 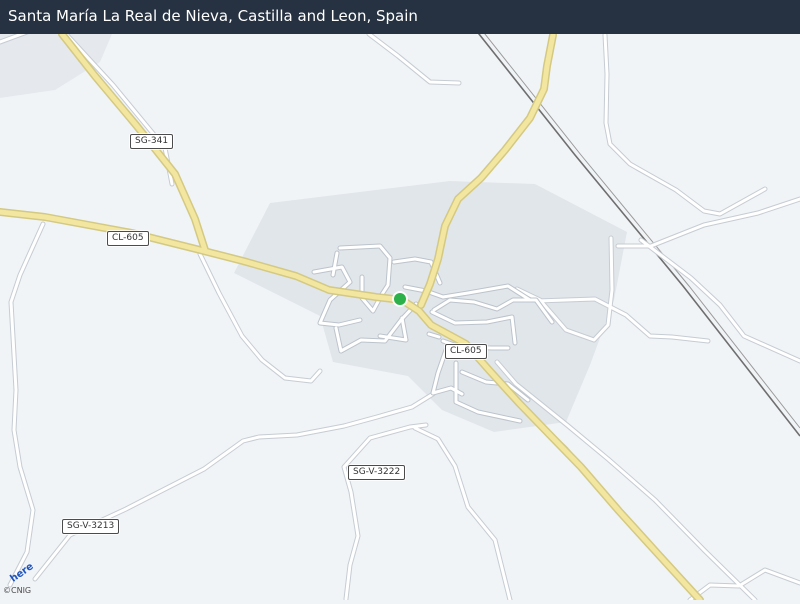 I want to click on road-label-cl-605-east: CL-605, so click(x=466, y=351).